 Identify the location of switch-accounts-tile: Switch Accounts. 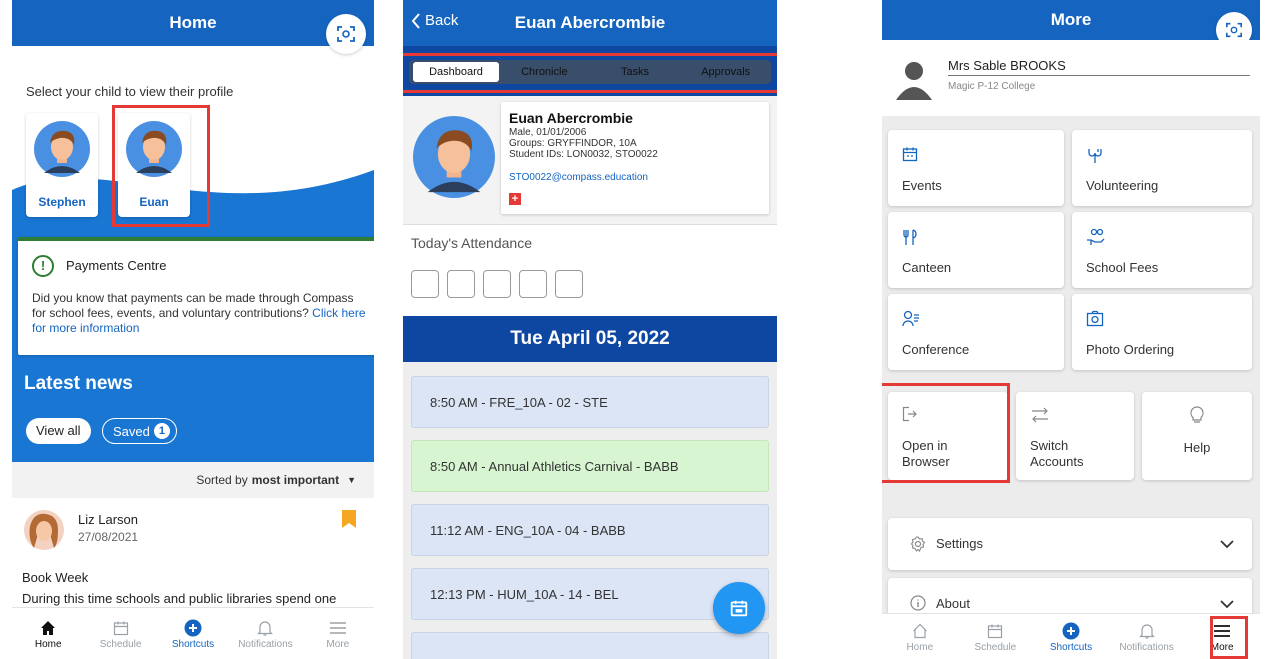
(1075, 436).